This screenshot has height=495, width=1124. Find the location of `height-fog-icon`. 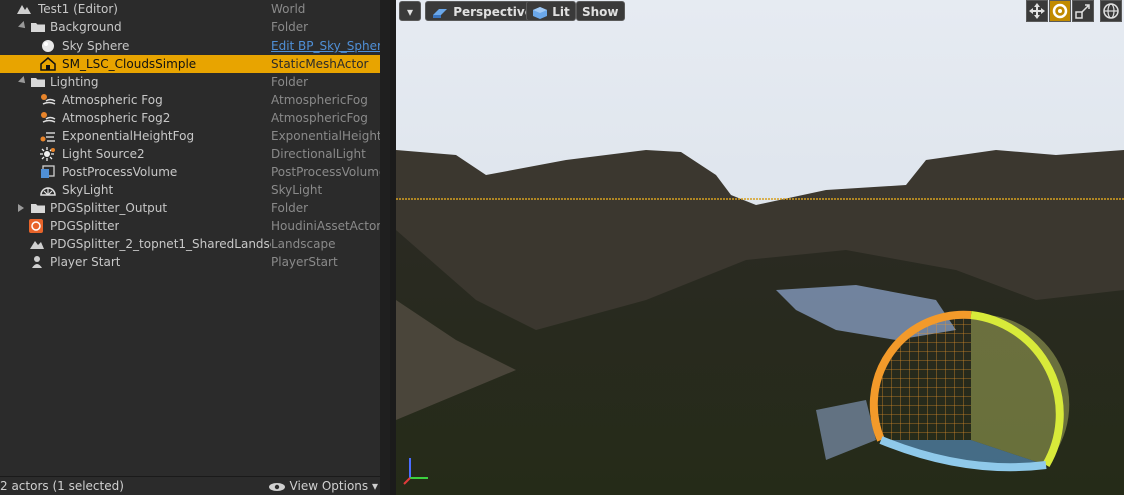

height-fog-icon is located at coordinates (47, 136).